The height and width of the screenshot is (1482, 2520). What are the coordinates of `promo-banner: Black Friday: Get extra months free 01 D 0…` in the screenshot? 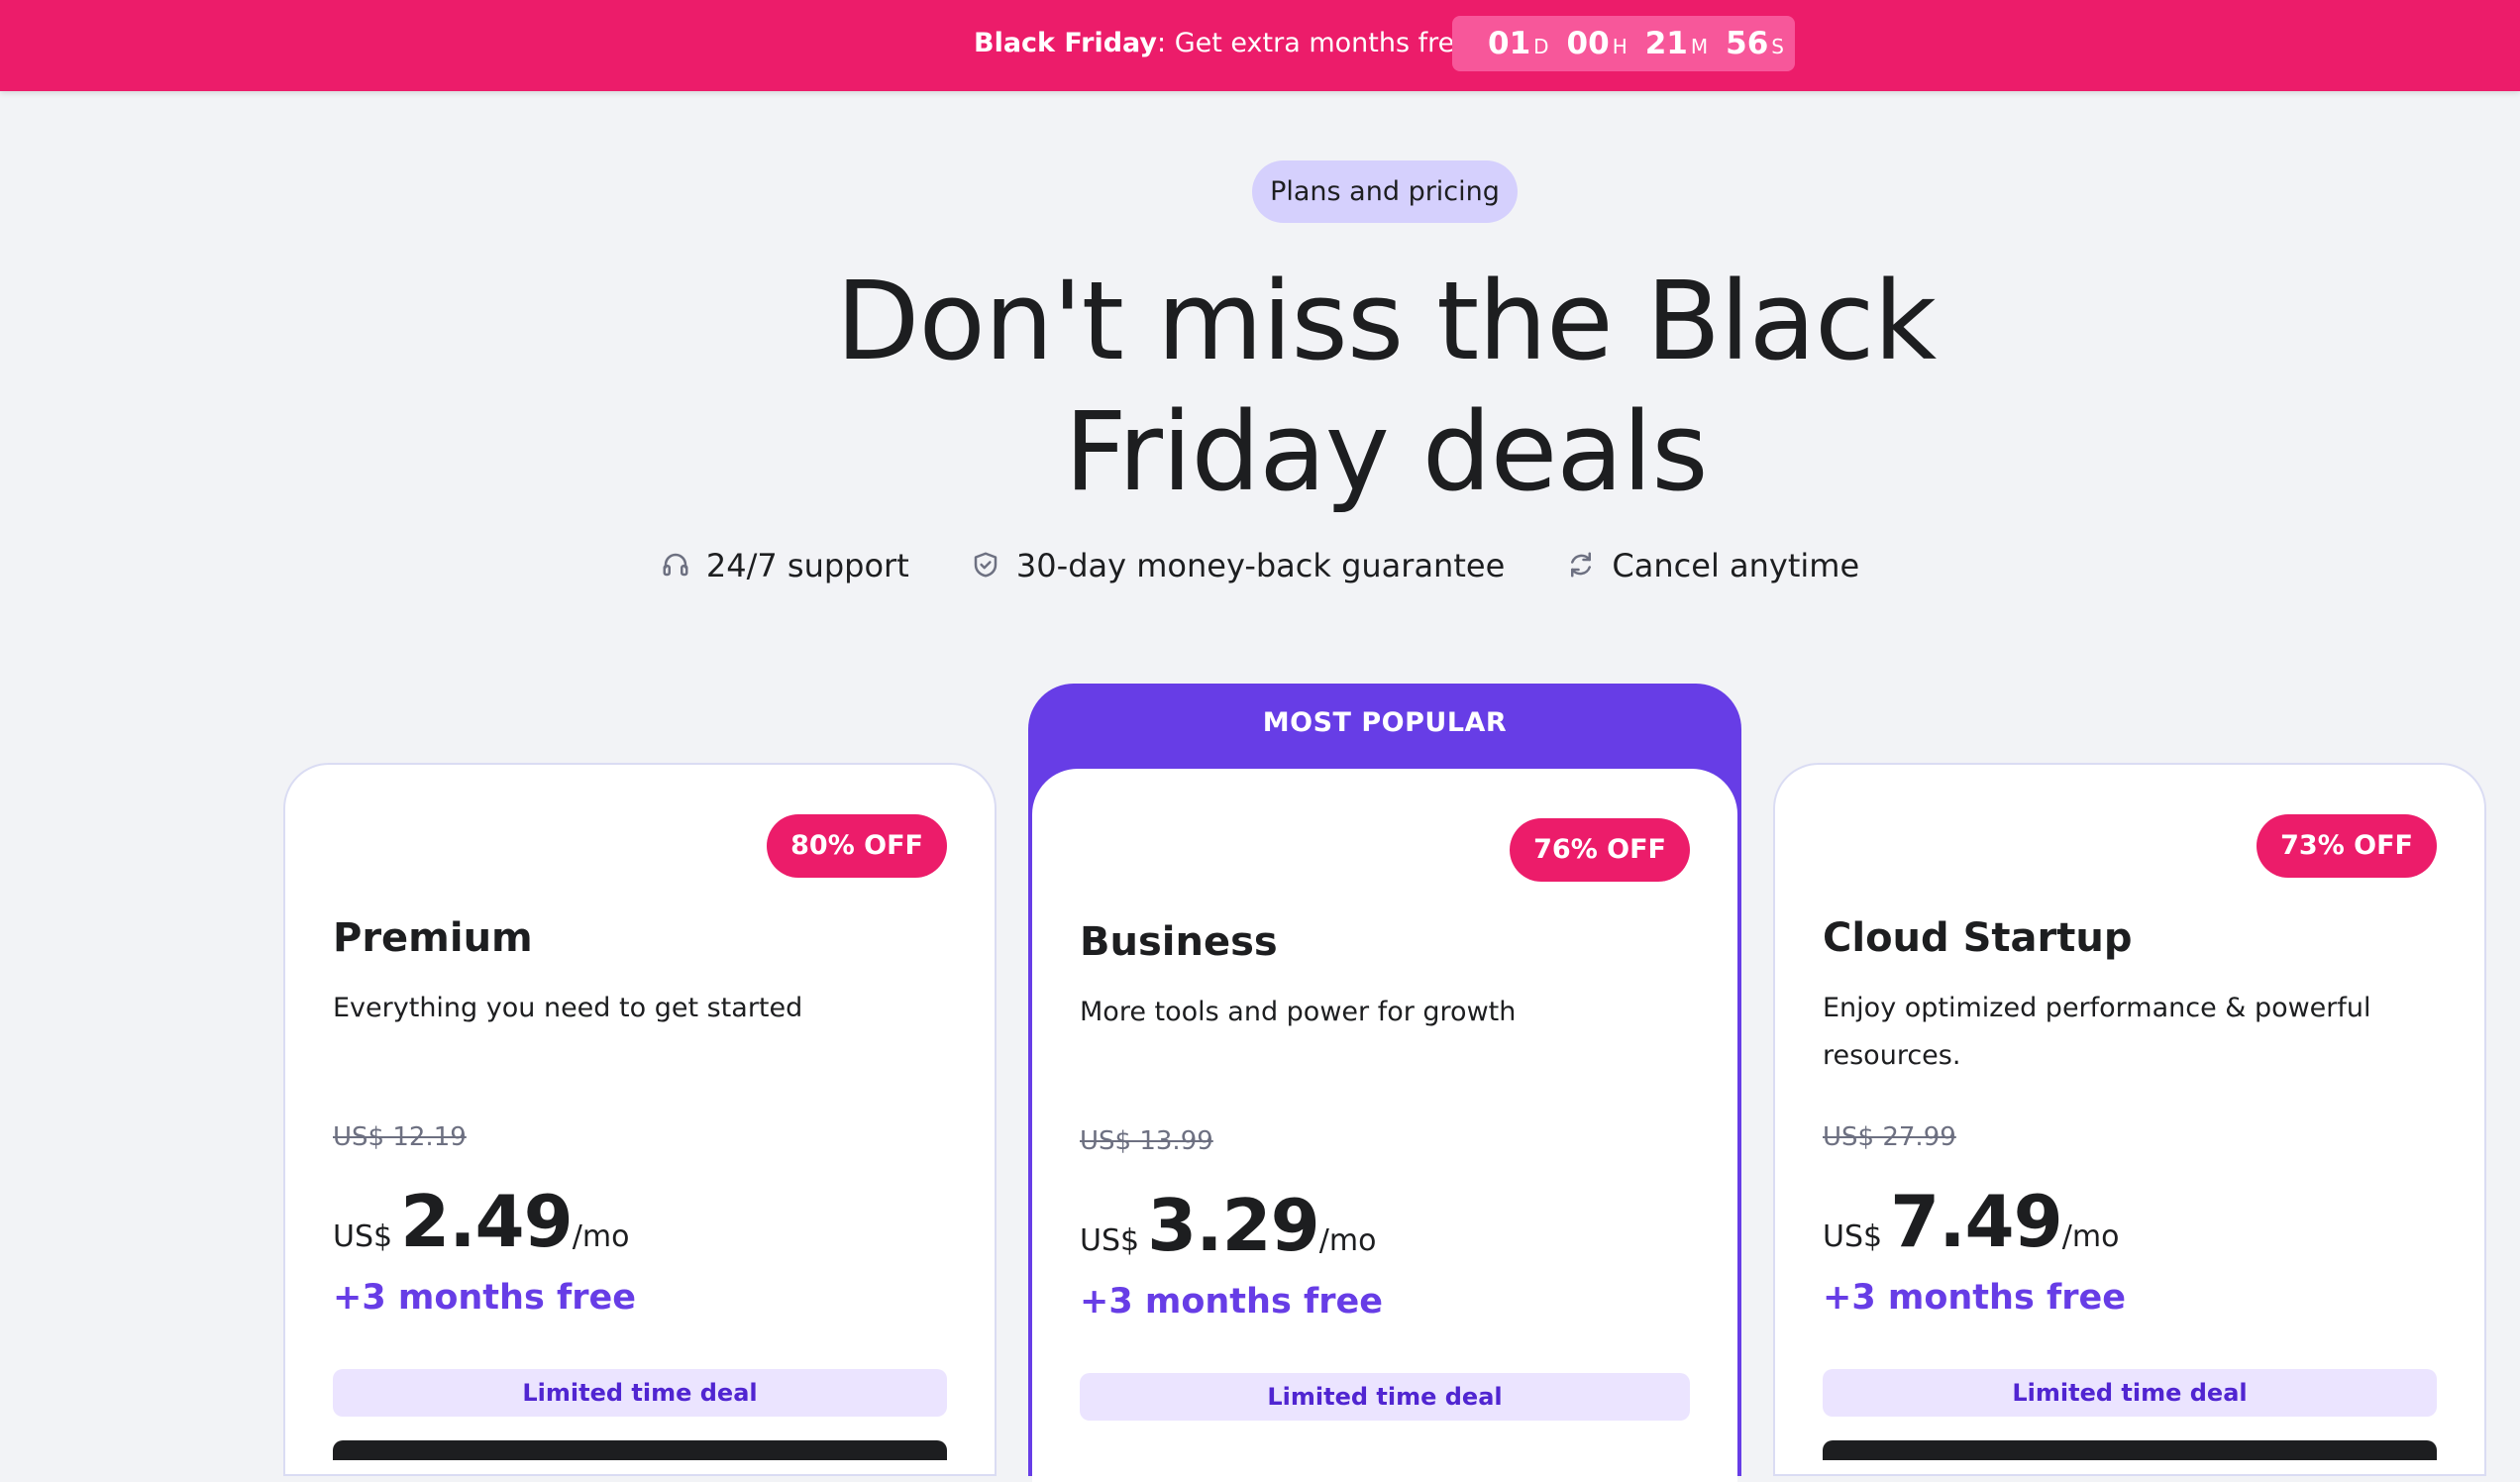 It's located at (1260, 45).